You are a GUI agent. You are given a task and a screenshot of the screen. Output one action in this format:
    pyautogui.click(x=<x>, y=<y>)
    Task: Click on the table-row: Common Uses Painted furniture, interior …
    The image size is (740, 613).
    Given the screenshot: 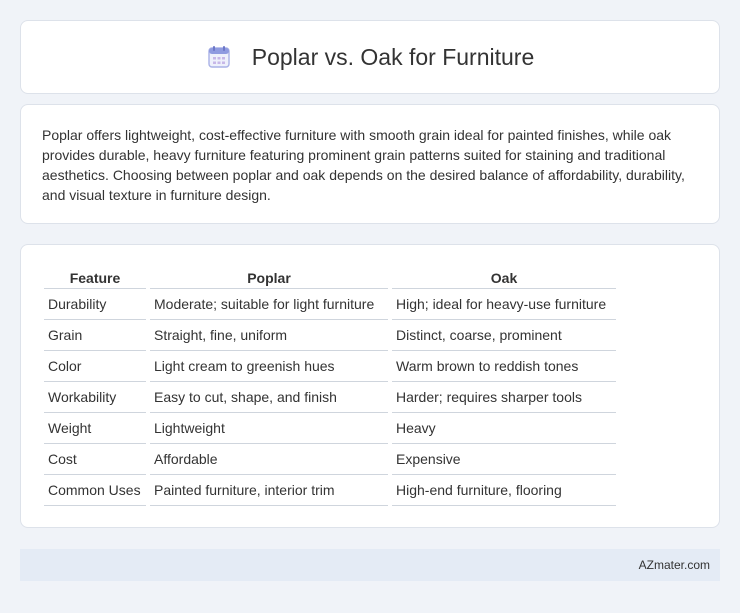 What is the action you would take?
    pyautogui.click(x=330, y=490)
    